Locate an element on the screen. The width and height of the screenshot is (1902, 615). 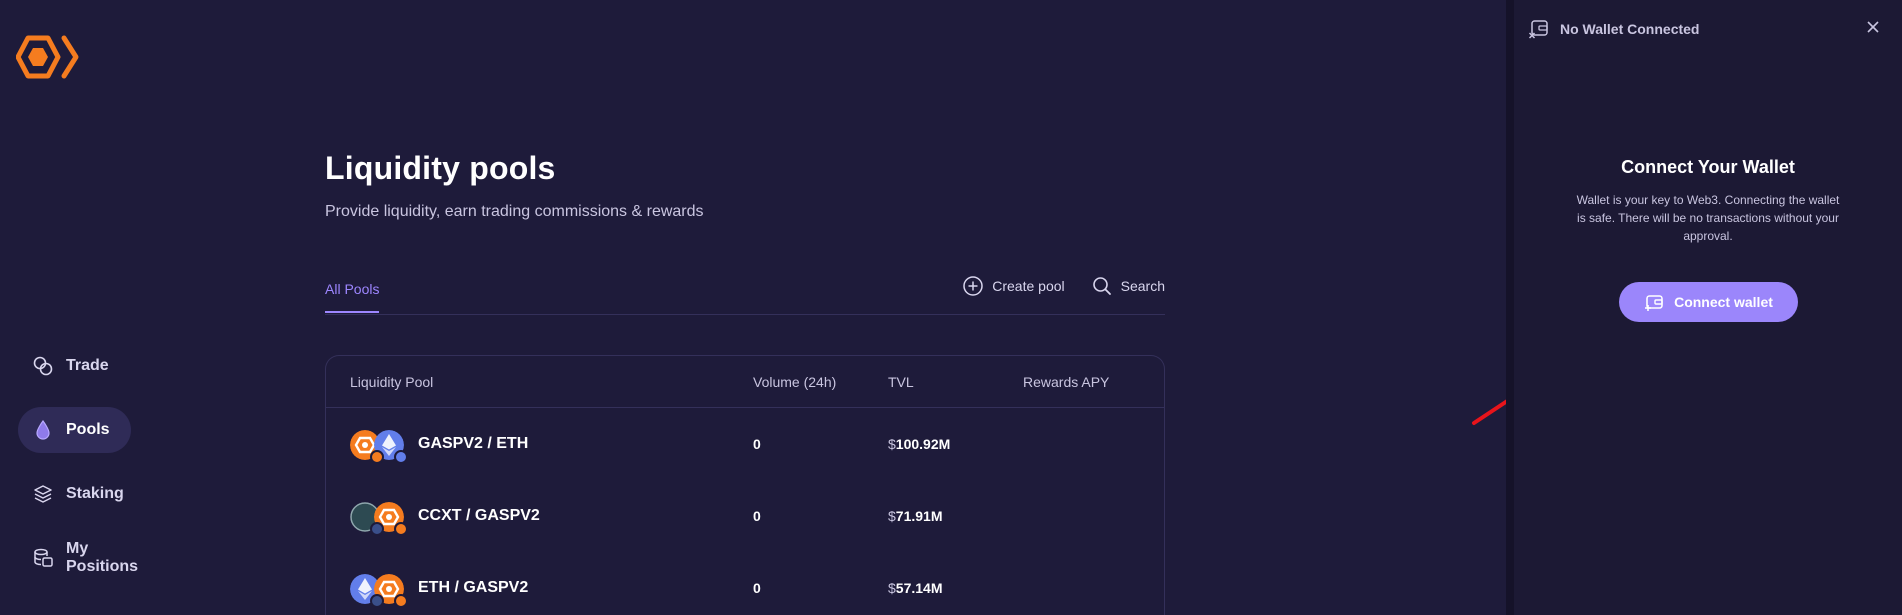
sidebar-item-label: Staking is located at coordinates (95, 493).